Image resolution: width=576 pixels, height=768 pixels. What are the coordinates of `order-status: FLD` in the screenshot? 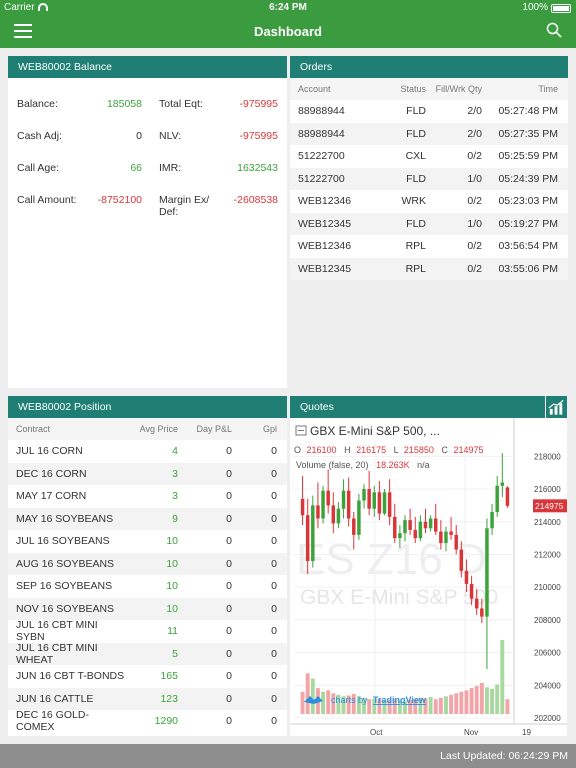 It's located at (416, 178).